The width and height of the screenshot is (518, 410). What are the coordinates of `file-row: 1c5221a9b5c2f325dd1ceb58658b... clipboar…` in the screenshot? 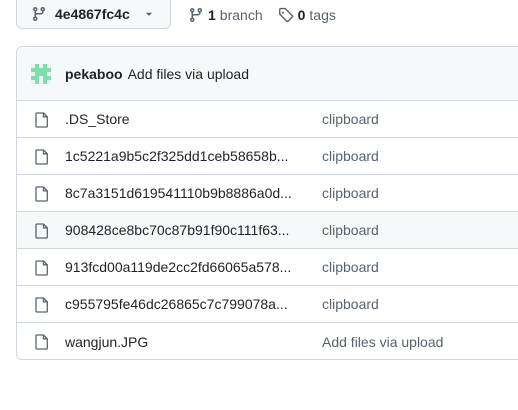 It's located at (267, 156).